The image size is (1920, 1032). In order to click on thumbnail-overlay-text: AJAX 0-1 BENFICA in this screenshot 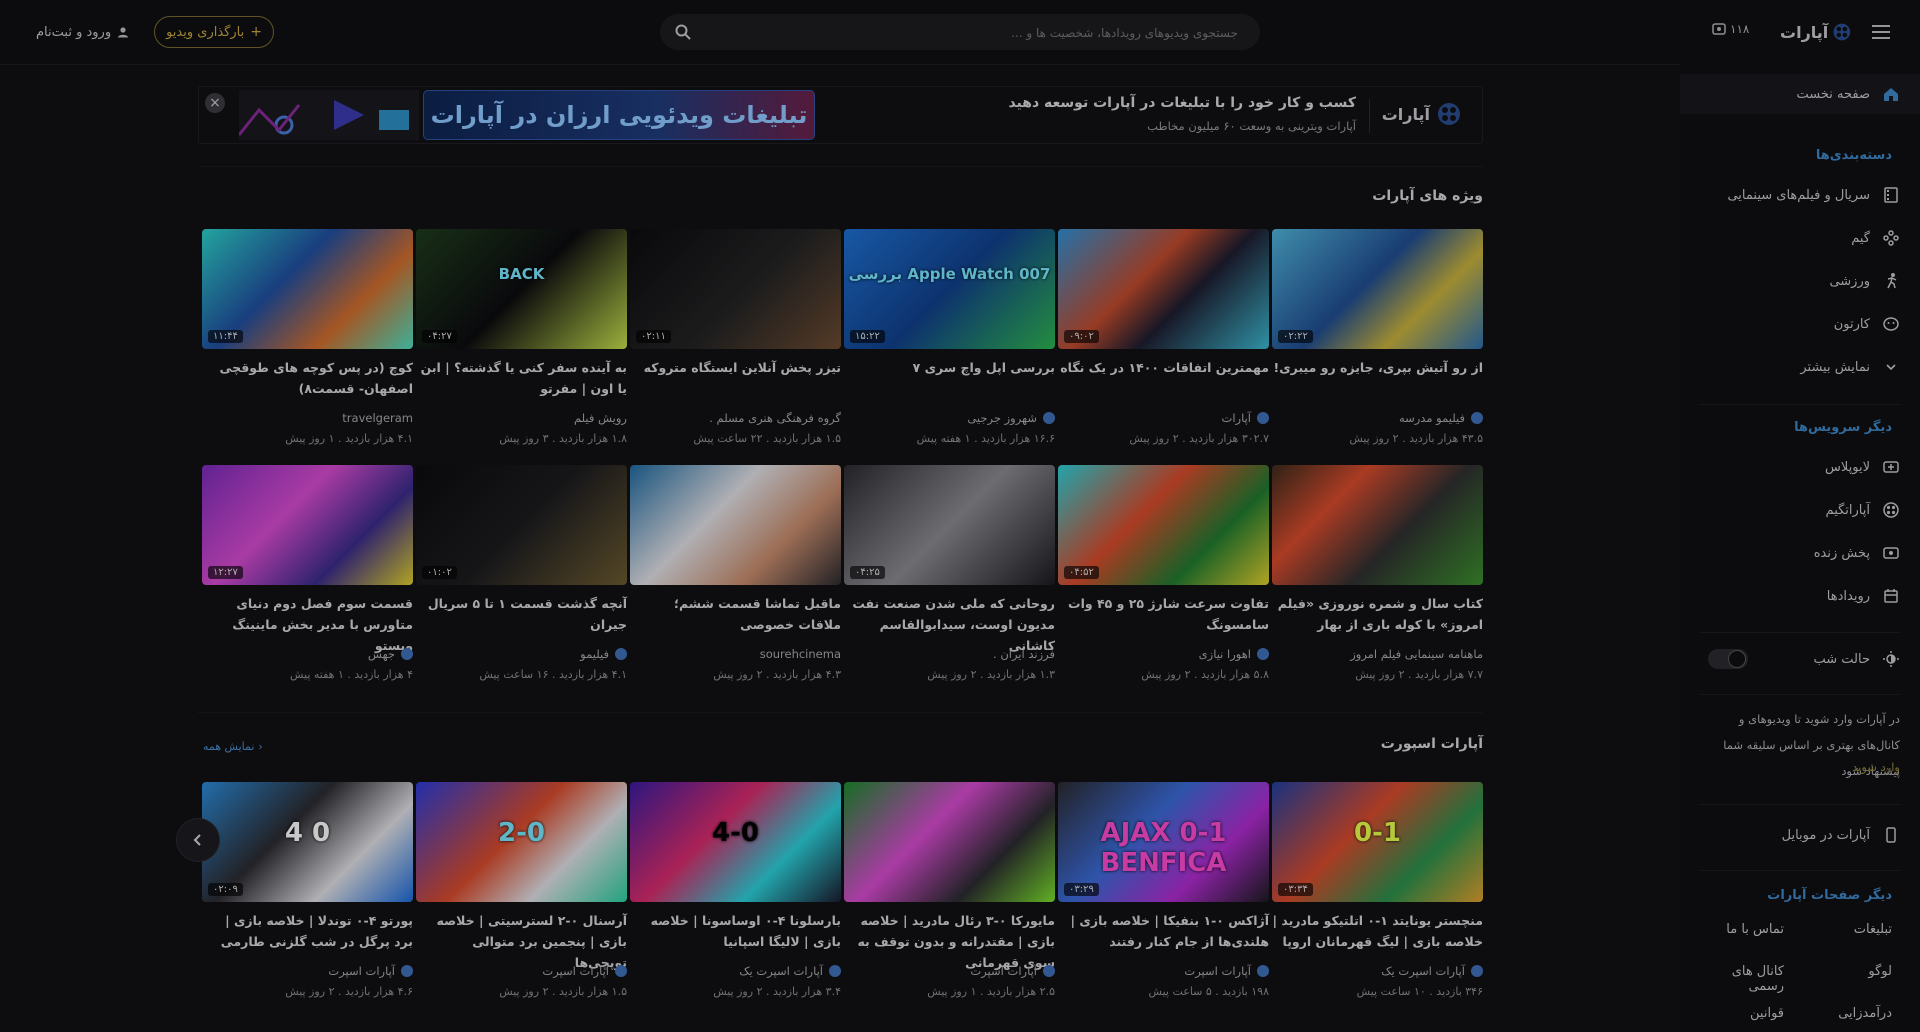, I will do `click(1163, 848)`.